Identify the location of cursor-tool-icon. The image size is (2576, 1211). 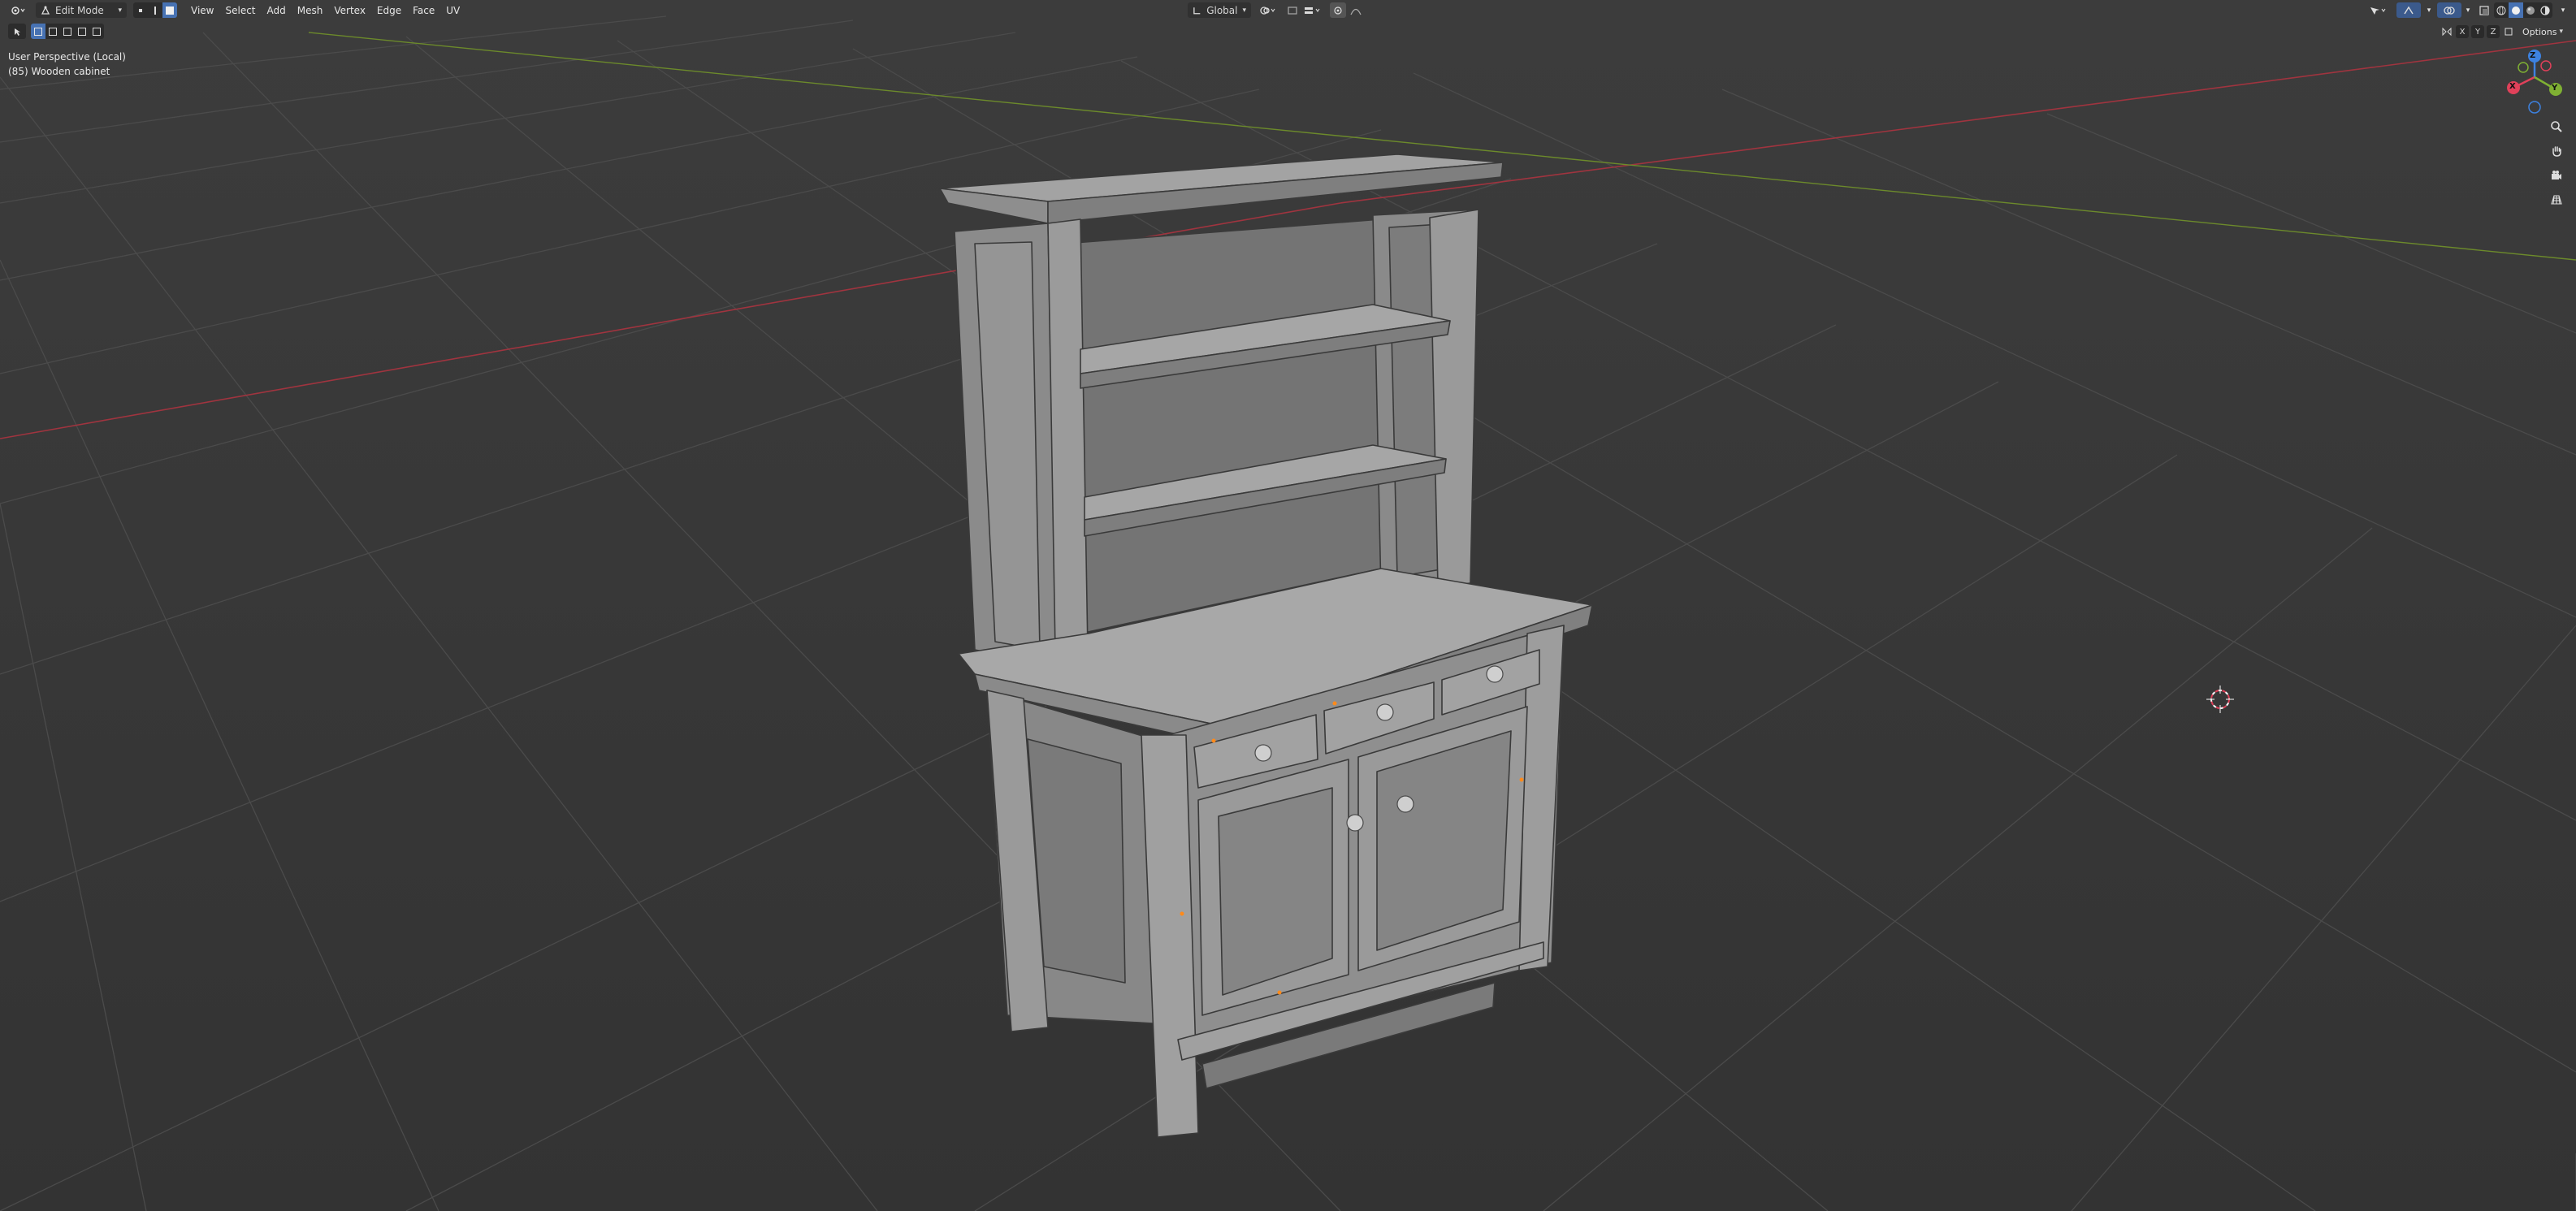
(17, 32).